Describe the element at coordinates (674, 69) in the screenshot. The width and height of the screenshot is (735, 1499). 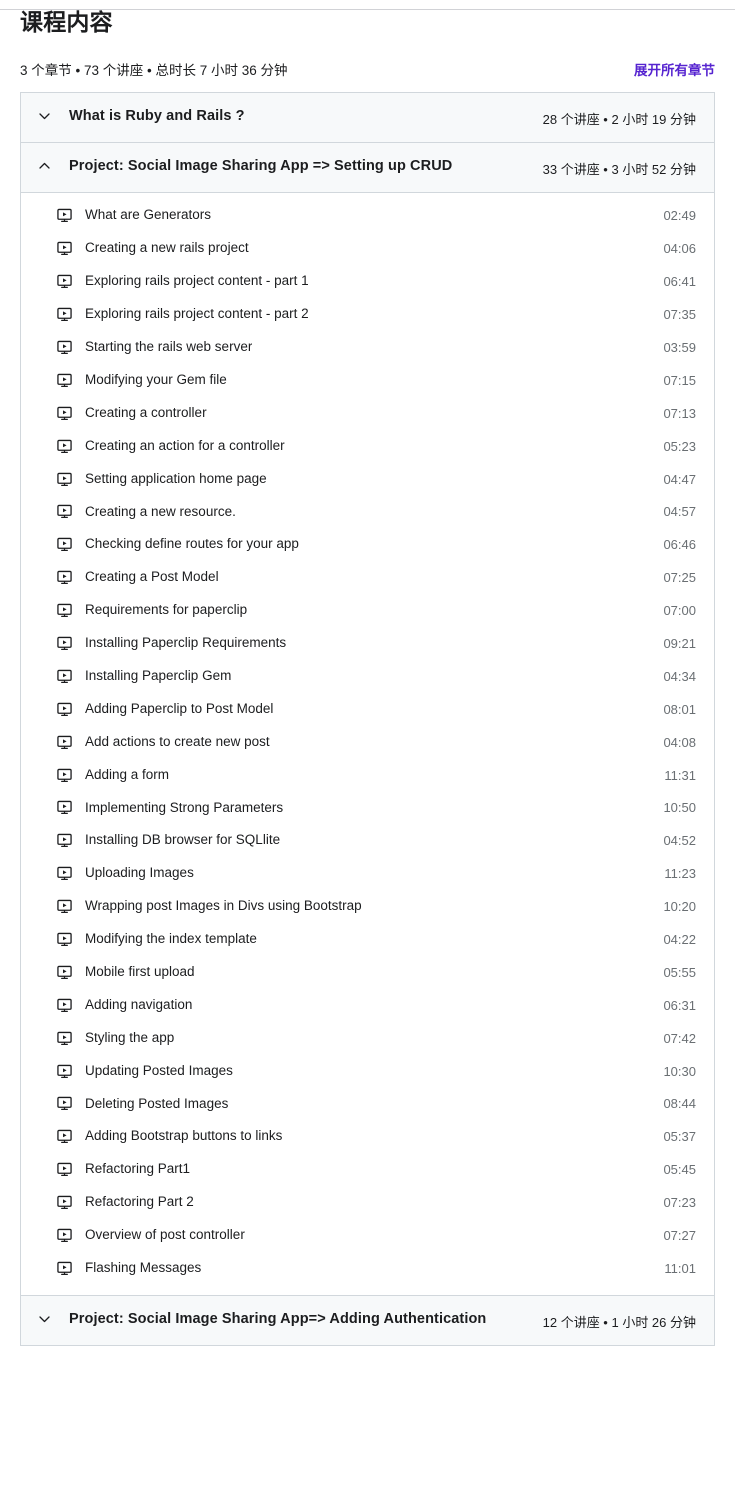
I see `expand-all-sections-link: 展开所有章节` at that location.